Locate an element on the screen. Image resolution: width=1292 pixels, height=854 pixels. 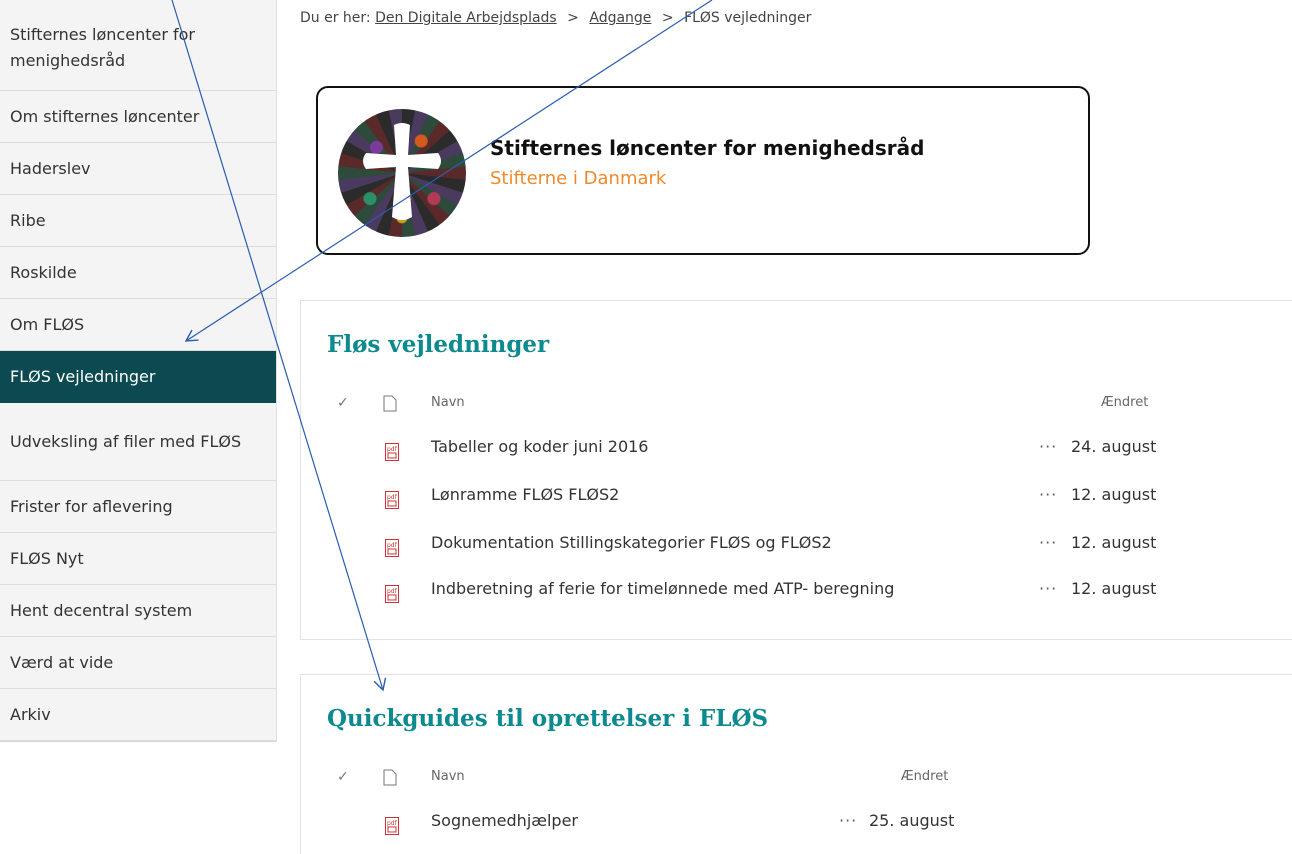
nav-item-om-stifternes-loncenter: Om stifternes løncenter is located at coordinates (138, 117).